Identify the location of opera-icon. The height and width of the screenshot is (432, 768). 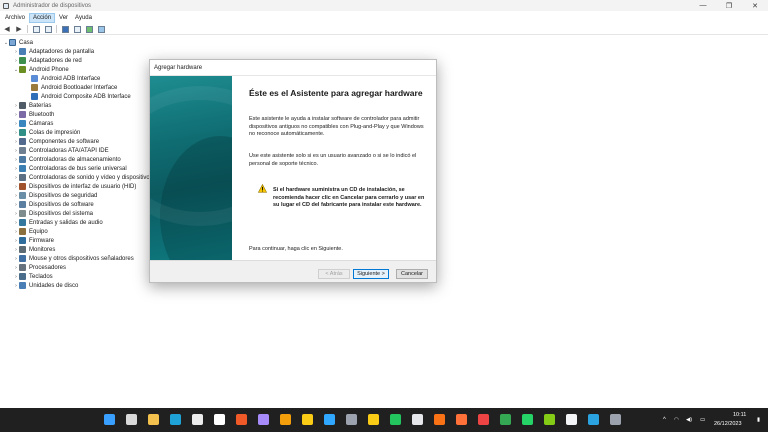
(483, 419).